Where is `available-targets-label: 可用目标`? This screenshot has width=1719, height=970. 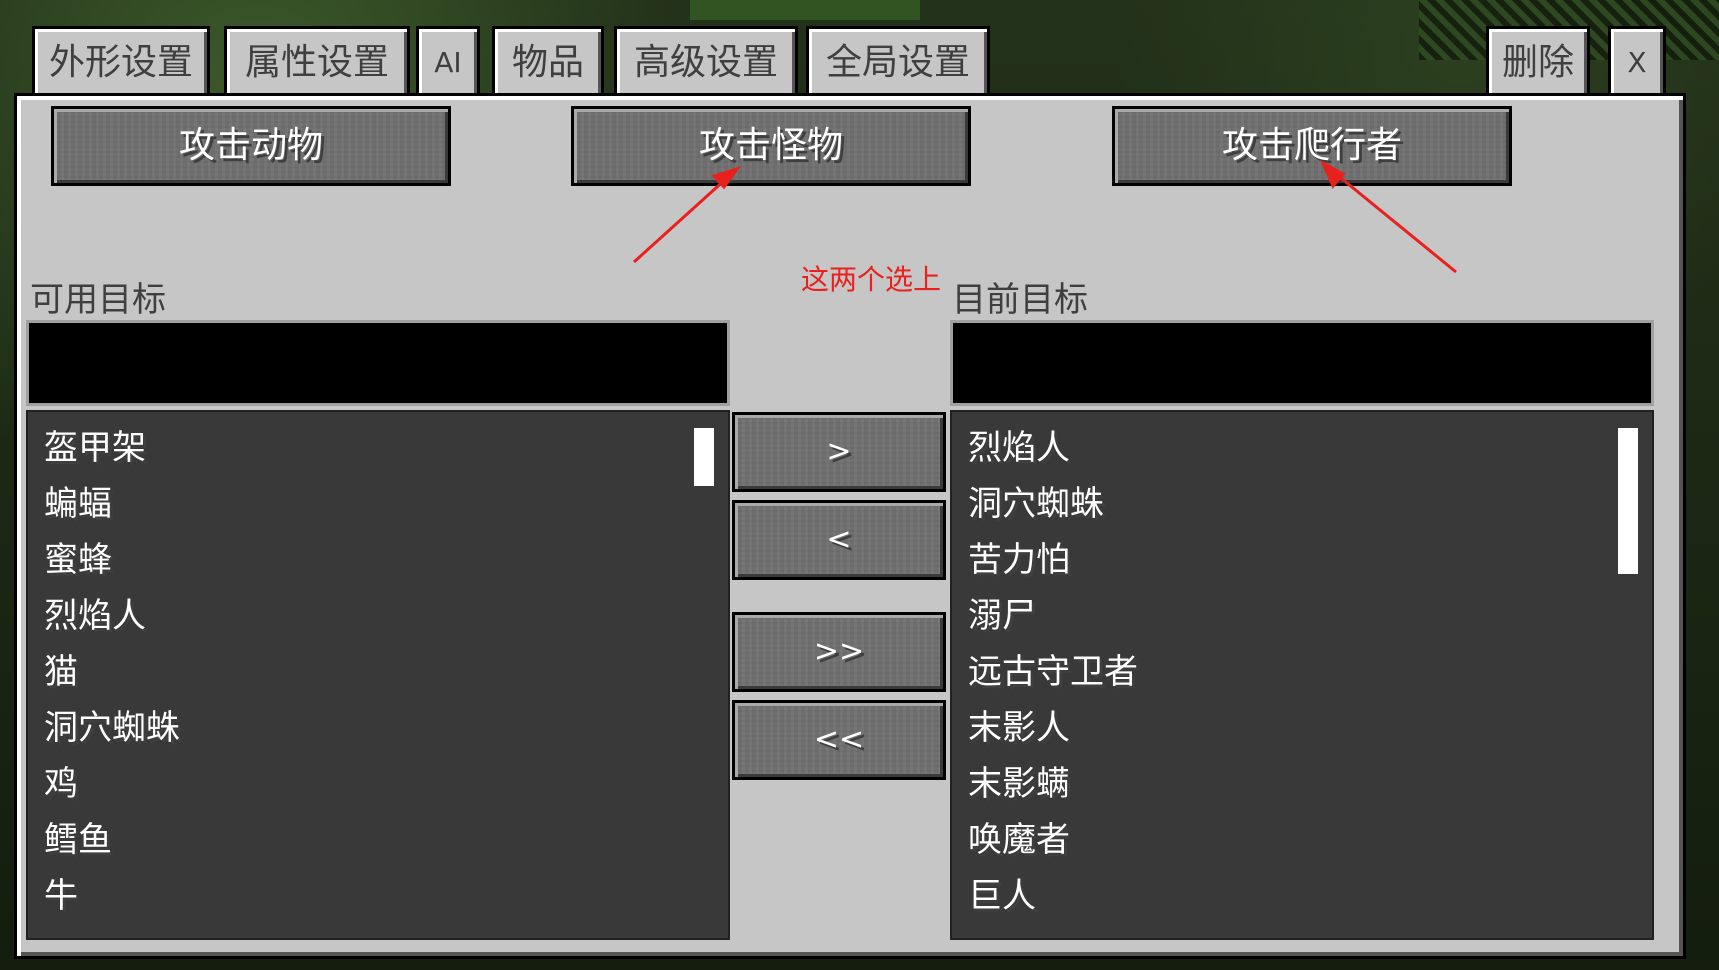 available-targets-label: 可用目标 is located at coordinates (98, 300).